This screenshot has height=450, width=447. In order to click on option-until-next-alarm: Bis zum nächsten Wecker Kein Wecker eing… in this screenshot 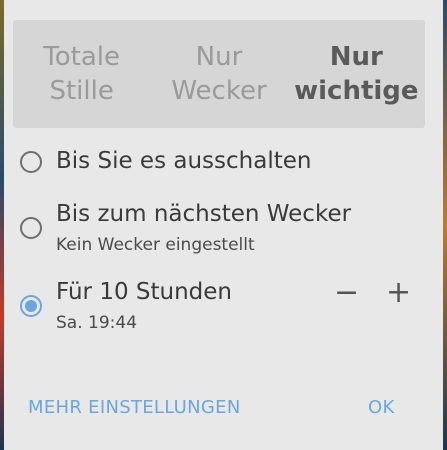, I will do `click(220, 231)`.